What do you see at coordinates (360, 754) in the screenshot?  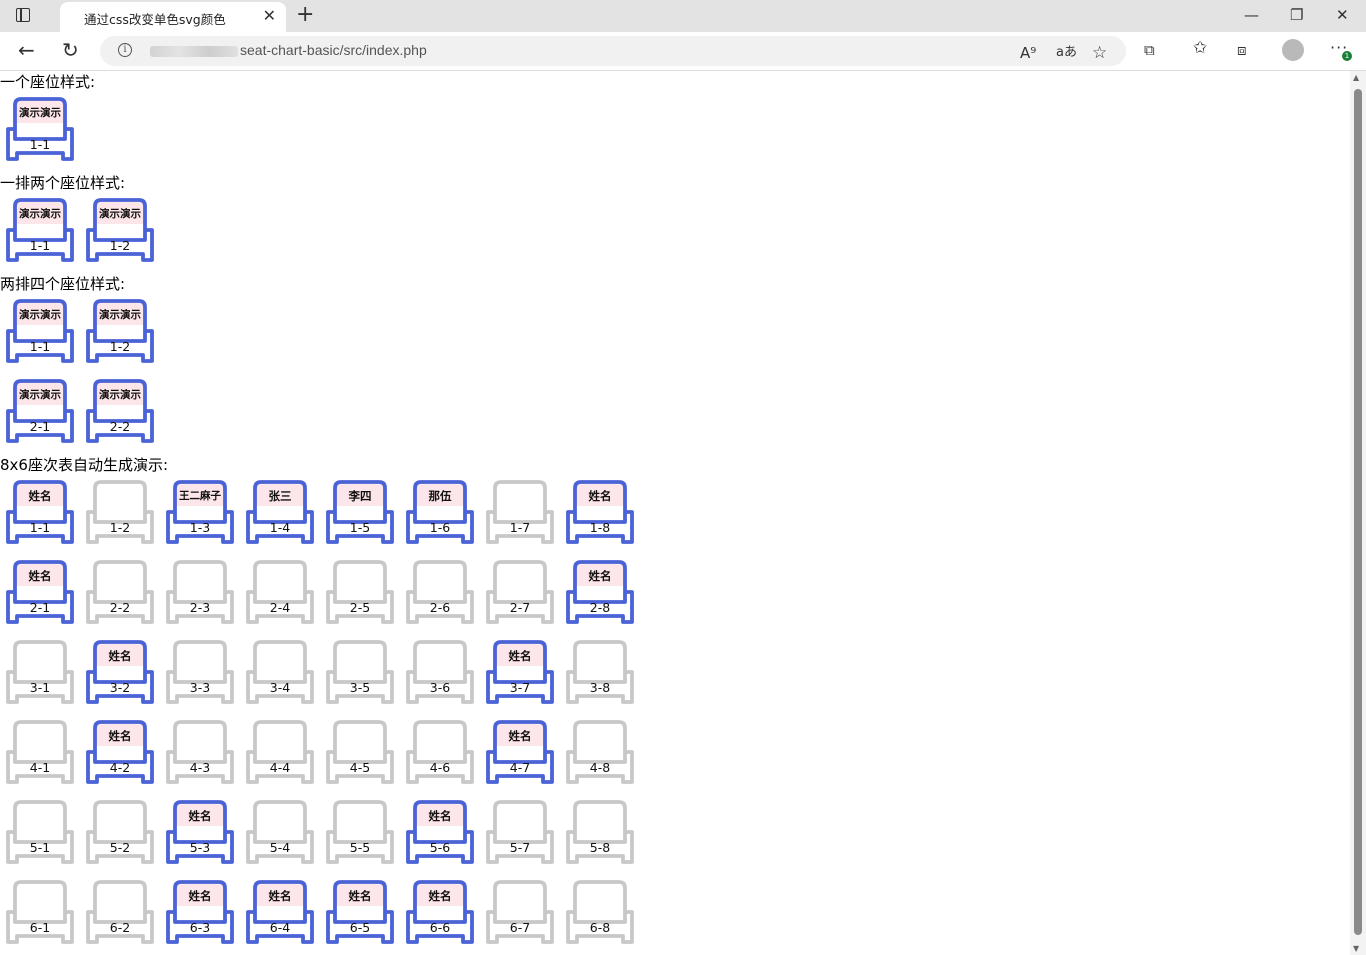 I see `seat-empty: 4-5` at bounding box center [360, 754].